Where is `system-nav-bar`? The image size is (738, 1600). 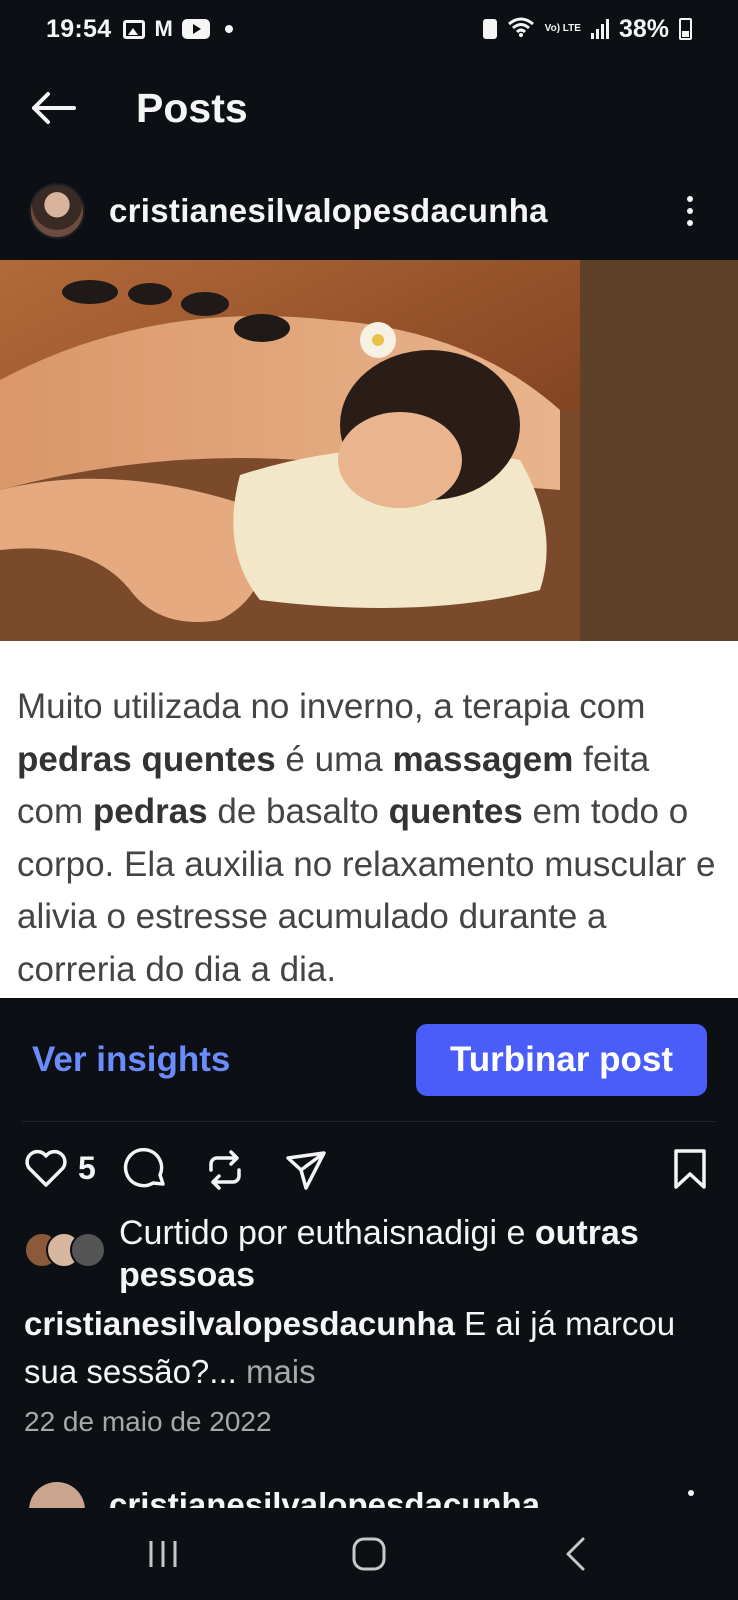 system-nav-bar is located at coordinates (369, 1554).